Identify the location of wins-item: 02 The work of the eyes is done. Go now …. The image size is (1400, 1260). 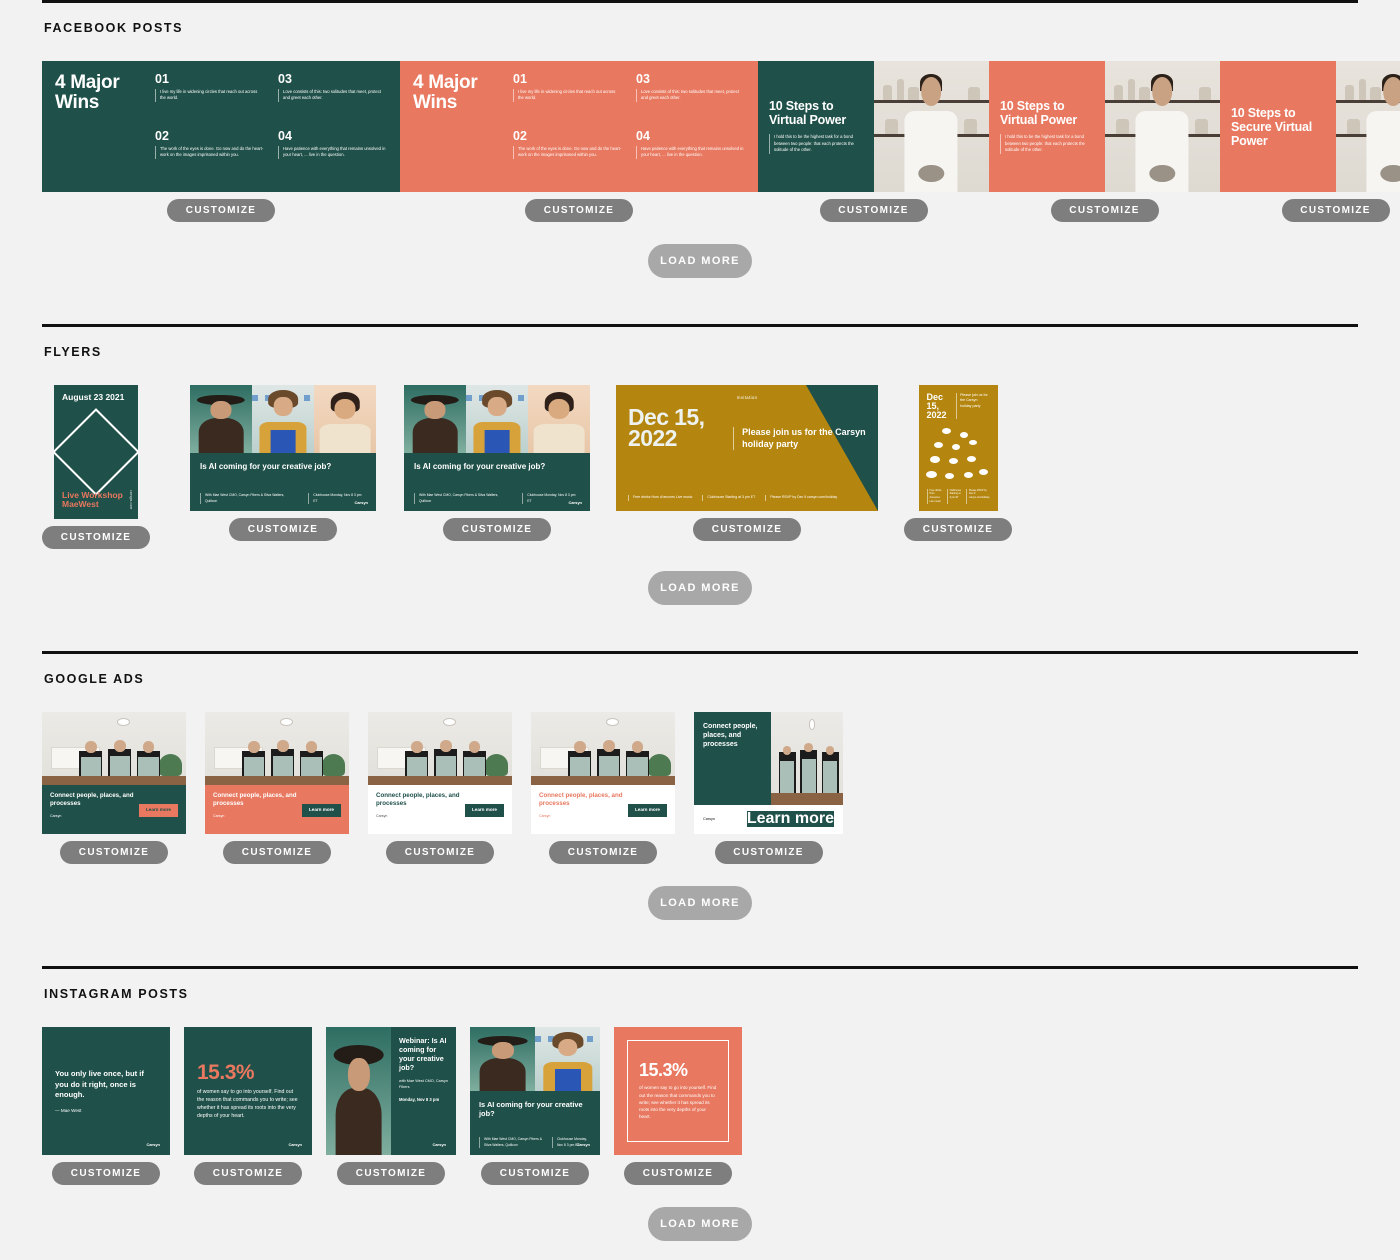
(209, 155).